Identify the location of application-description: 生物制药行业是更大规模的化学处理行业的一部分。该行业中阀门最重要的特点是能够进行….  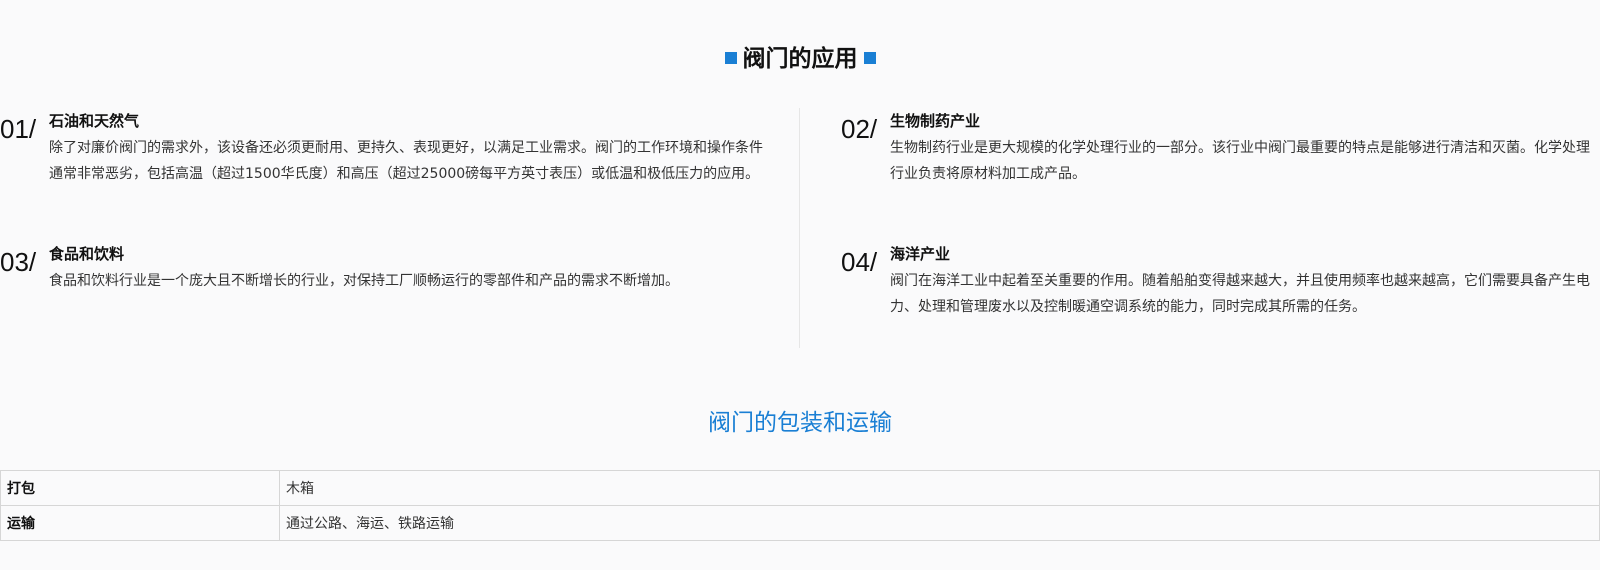
(1240, 161).